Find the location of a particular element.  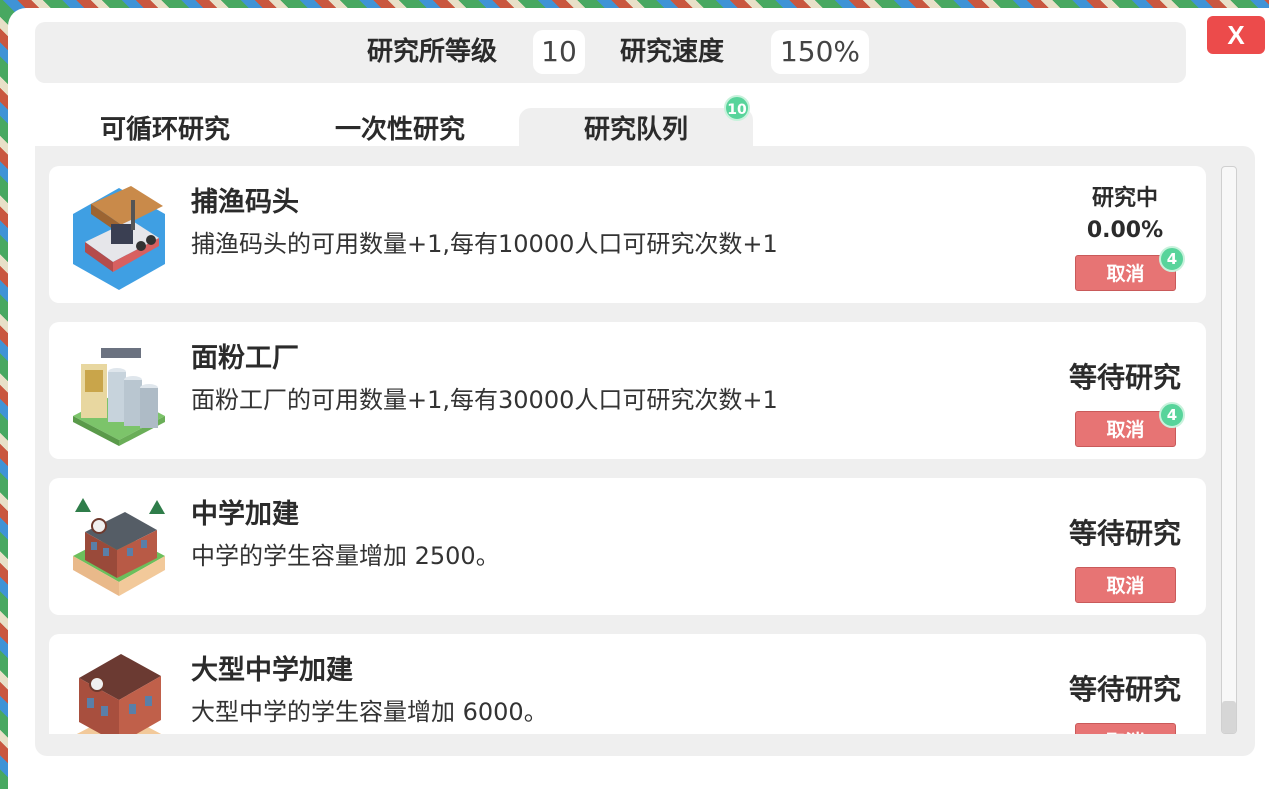

tab-one-time-research: 一次性研究 is located at coordinates (400, 127).